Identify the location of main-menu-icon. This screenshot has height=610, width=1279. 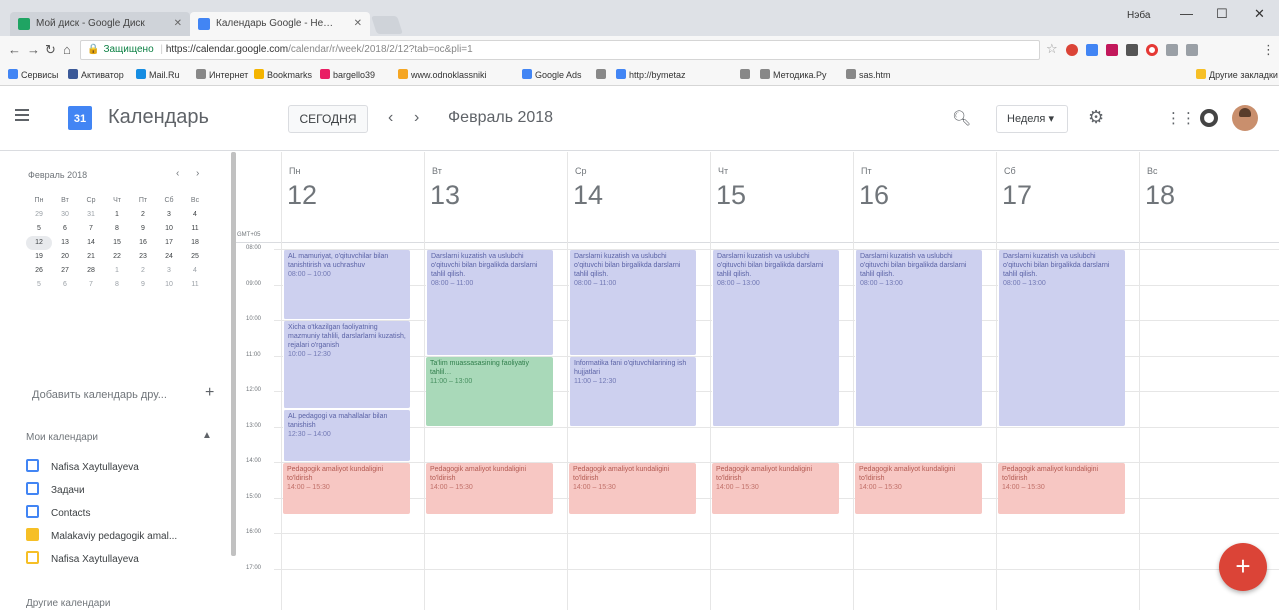
(22, 115).